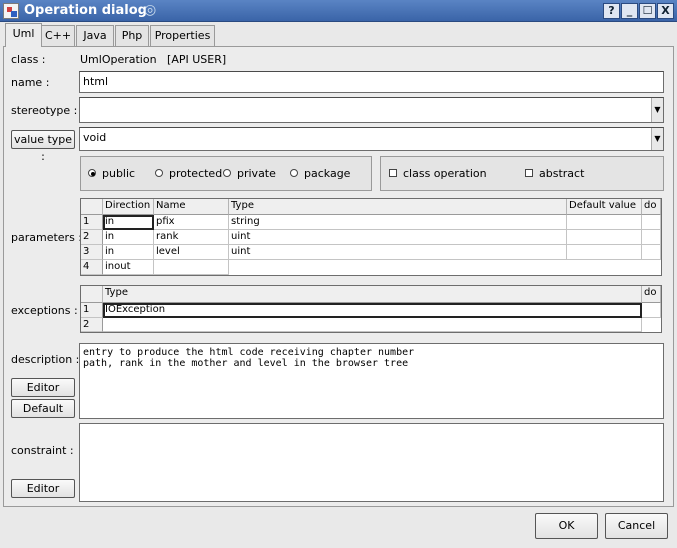 Image resolution: width=677 pixels, height=548 pixels. I want to click on maximize-button: ☐, so click(647, 11).